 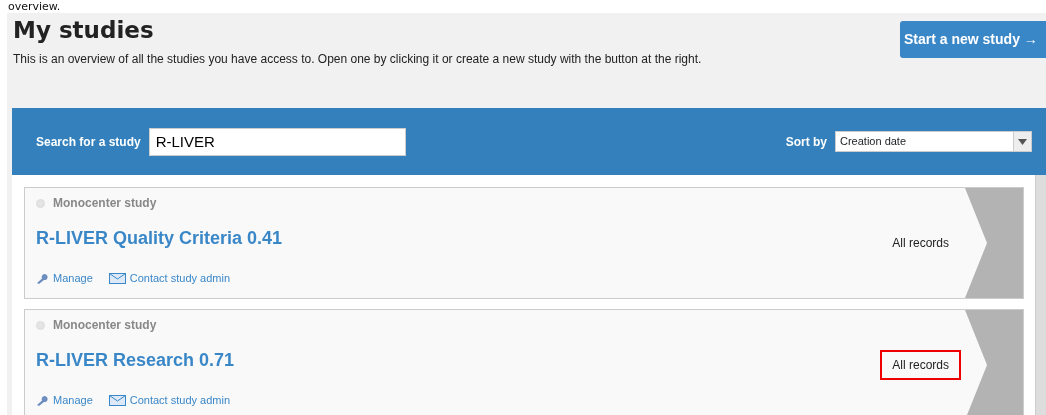 What do you see at coordinates (973, 39) in the screenshot?
I see `new-study-button: Start a new study →` at bounding box center [973, 39].